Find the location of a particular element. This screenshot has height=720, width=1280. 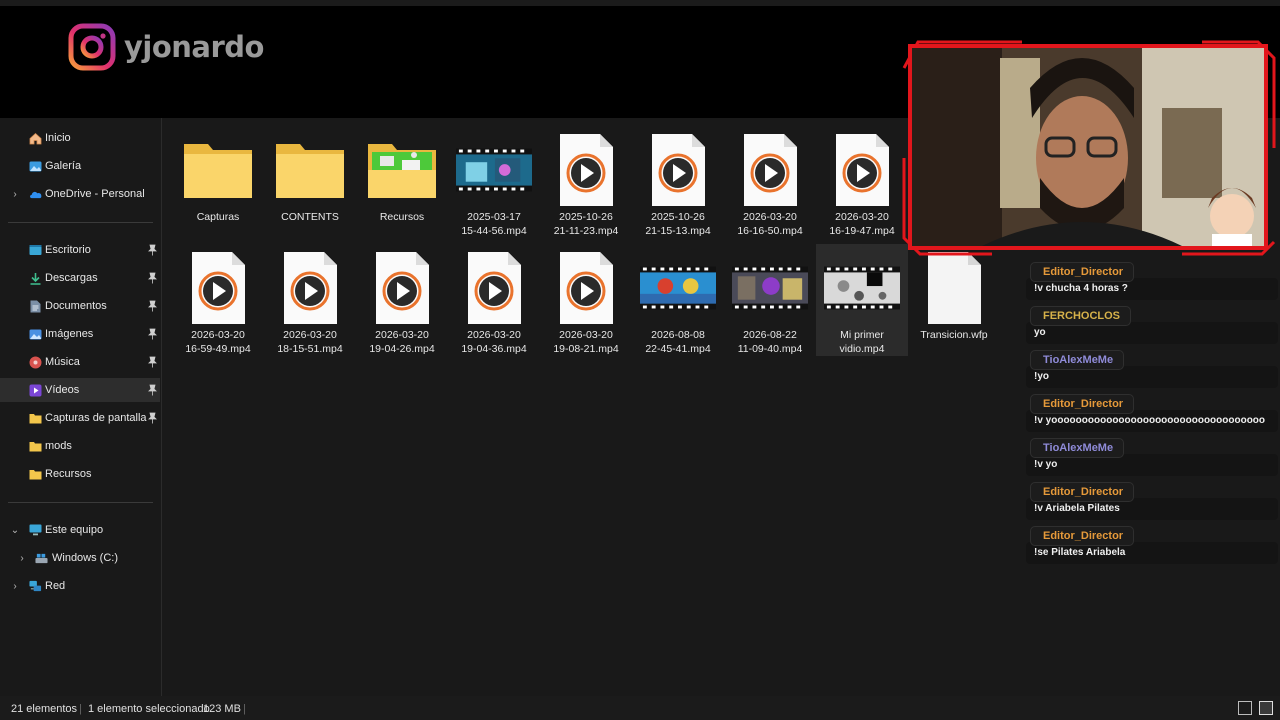

file-item-folder: Recursos is located at coordinates (402, 182).